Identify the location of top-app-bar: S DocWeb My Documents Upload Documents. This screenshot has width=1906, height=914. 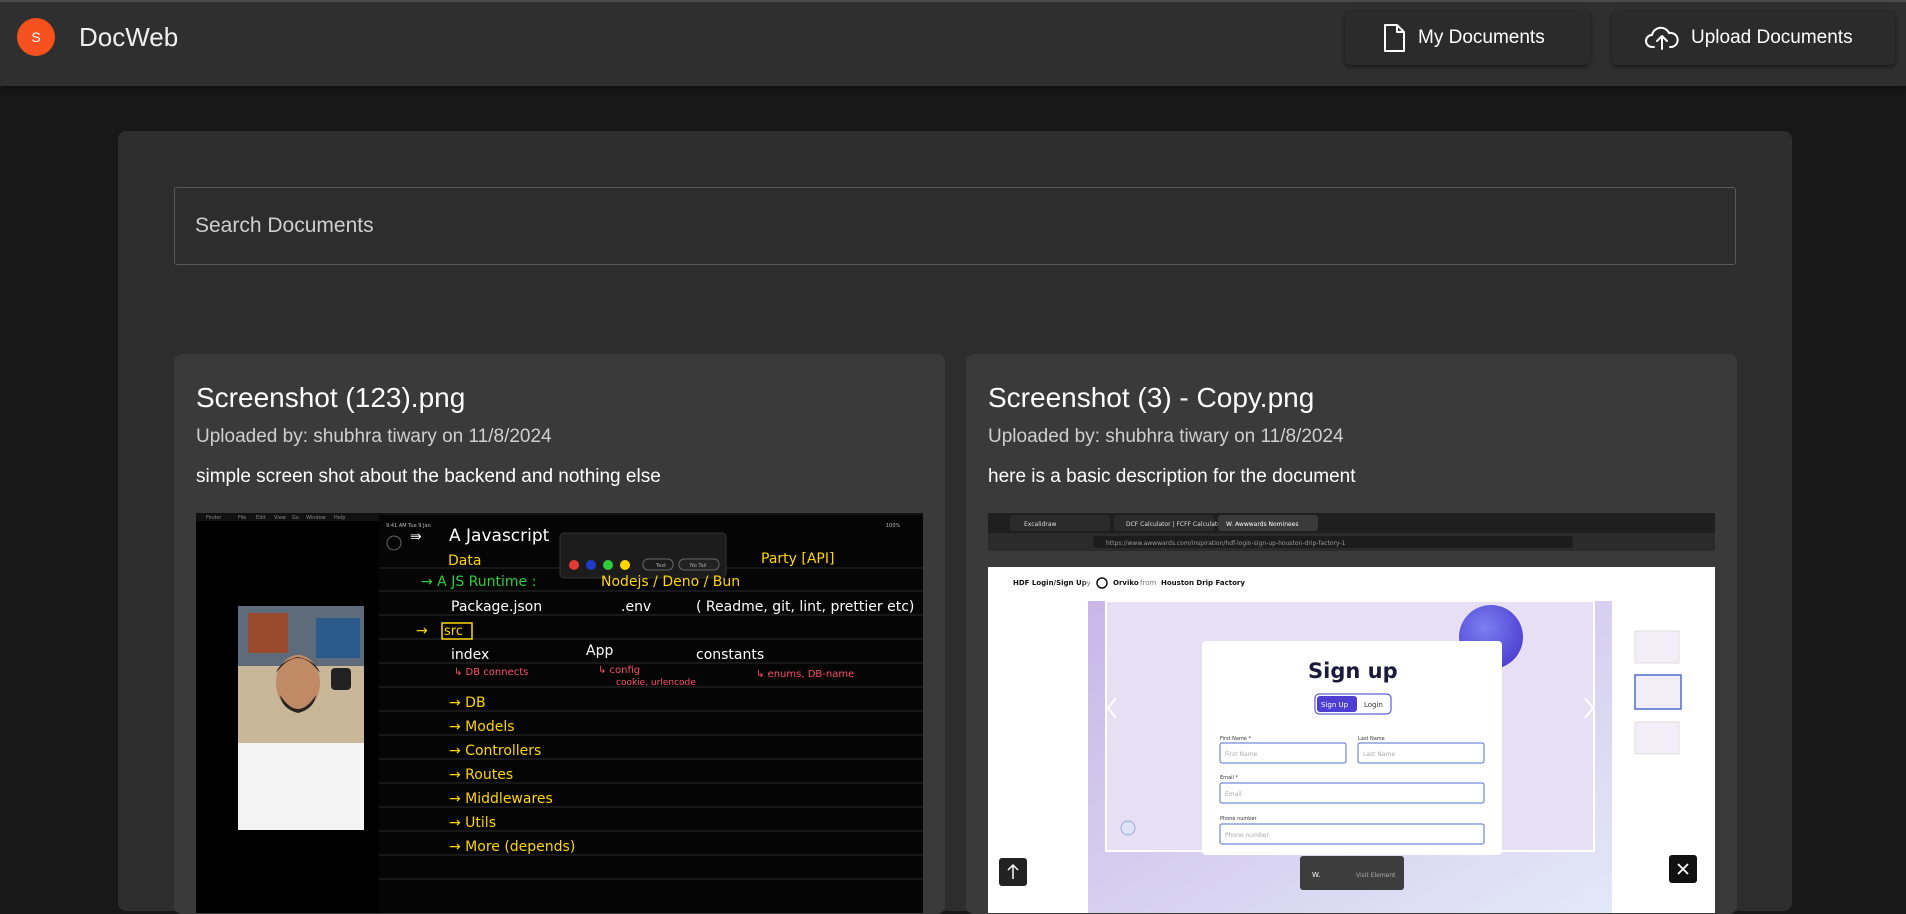
(953, 43).